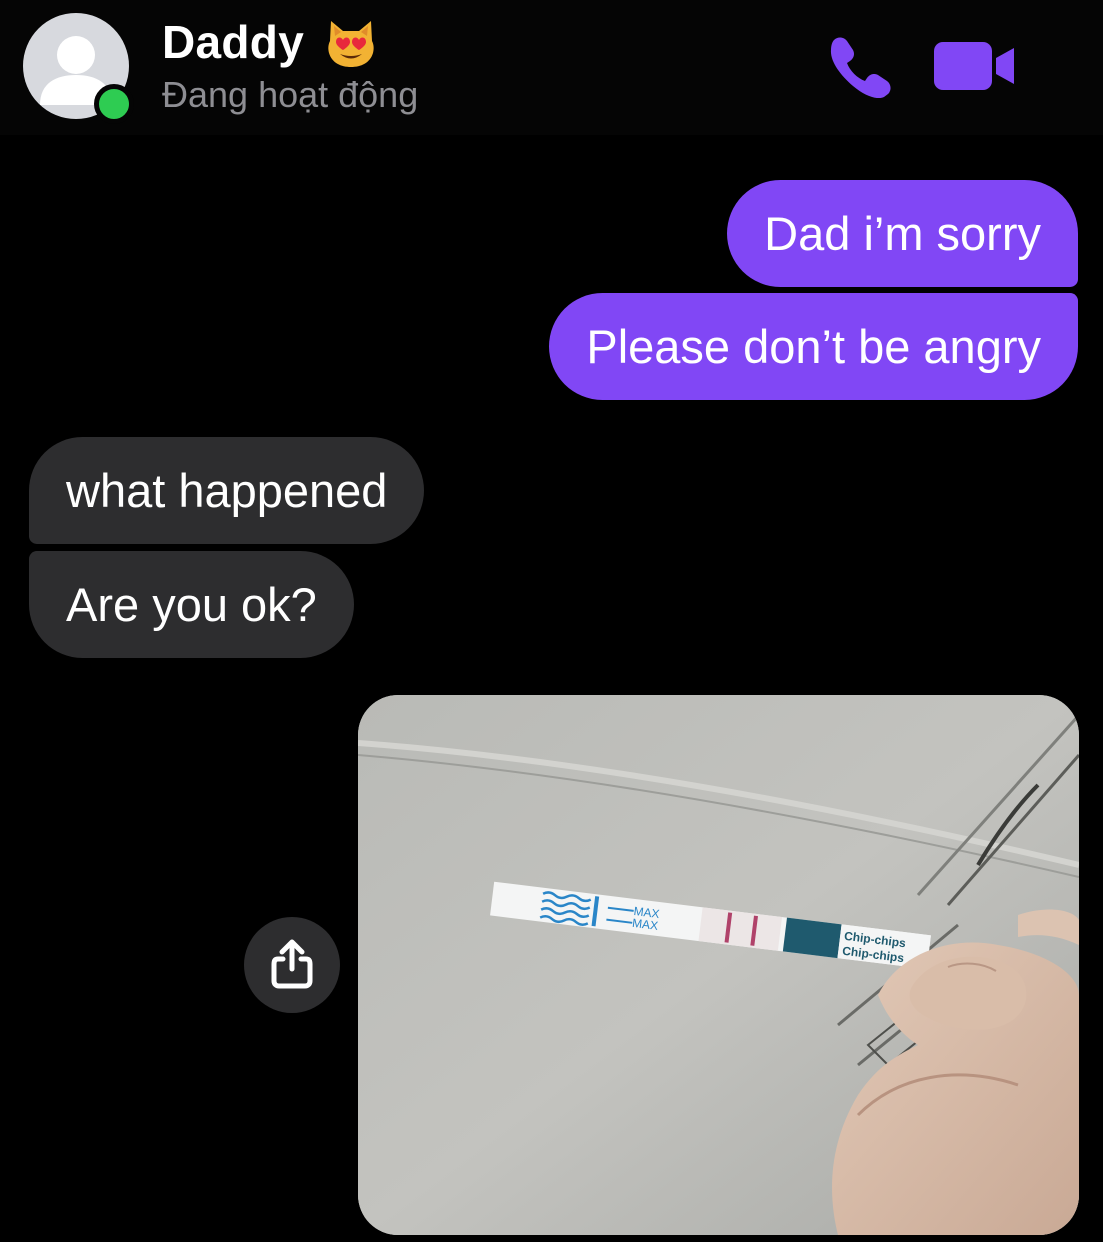  I want to click on sent-message: Dad i’m sorry, so click(902, 233).